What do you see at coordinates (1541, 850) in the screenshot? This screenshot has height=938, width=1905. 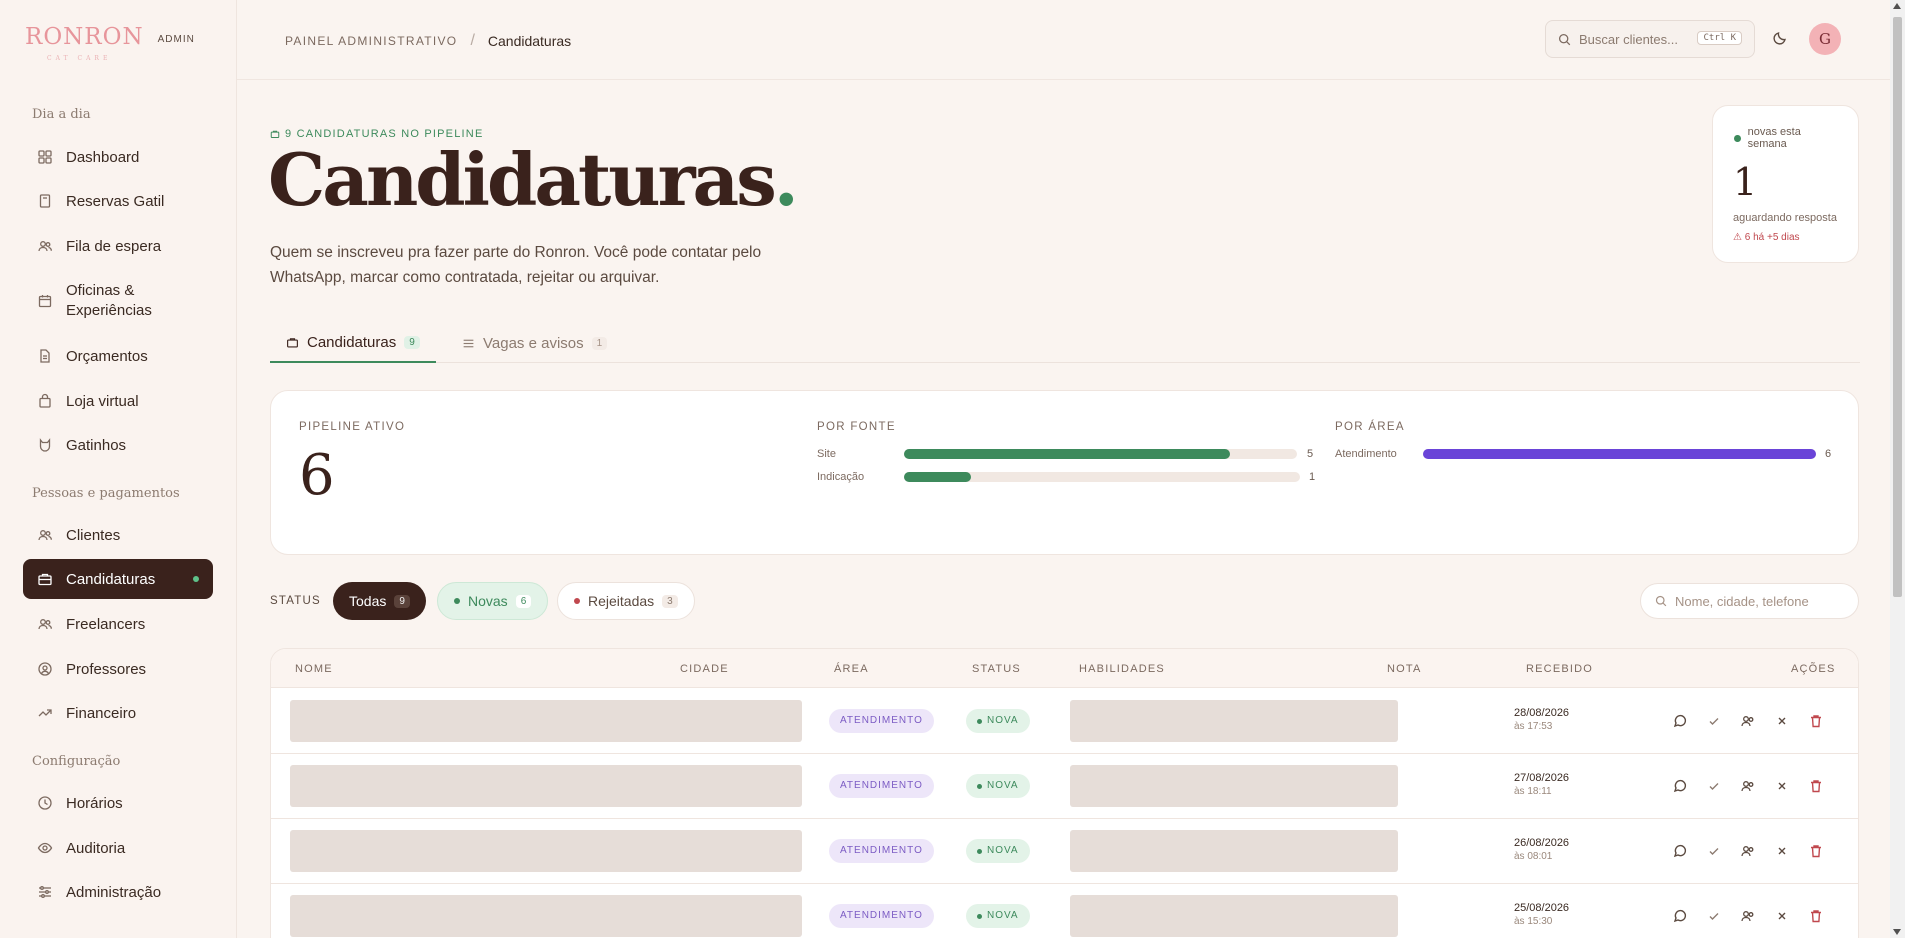 I see `received-date: 26/08/2026 às 08:01` at bounding box center [1541, 850].